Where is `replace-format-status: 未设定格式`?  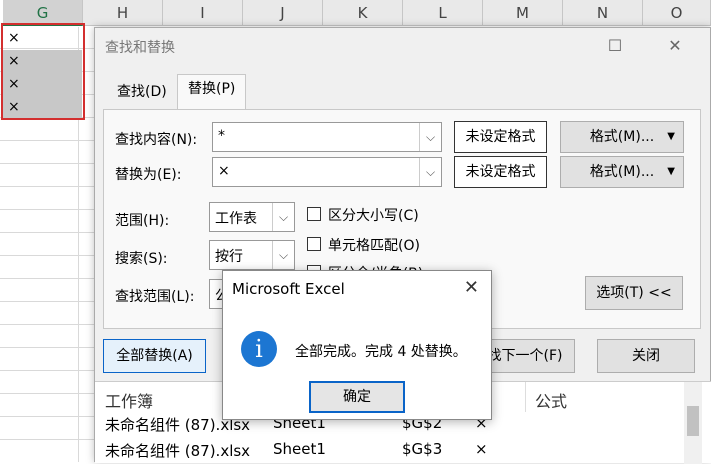 replace-format-status: 未设定格式 is located at coordinates (500, 172).